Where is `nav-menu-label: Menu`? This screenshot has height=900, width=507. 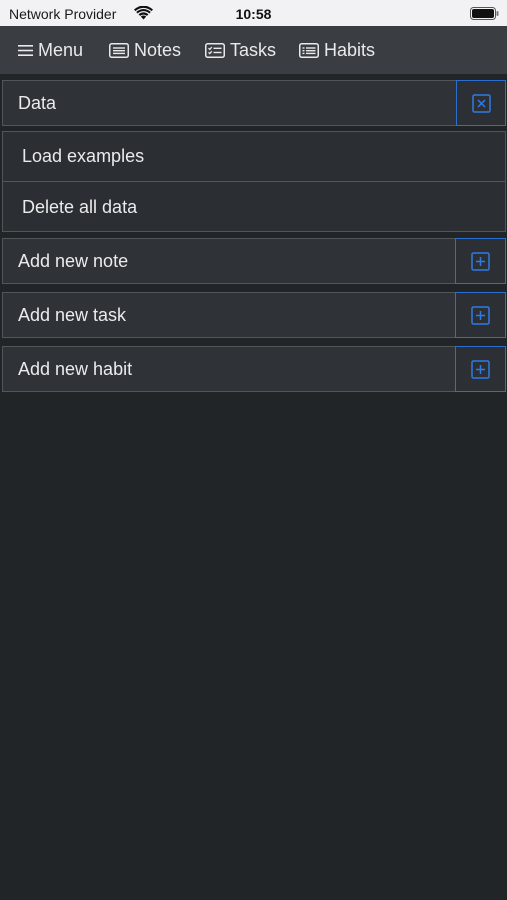
nav-menu-label: Menu is located at coordinates (61, 49).